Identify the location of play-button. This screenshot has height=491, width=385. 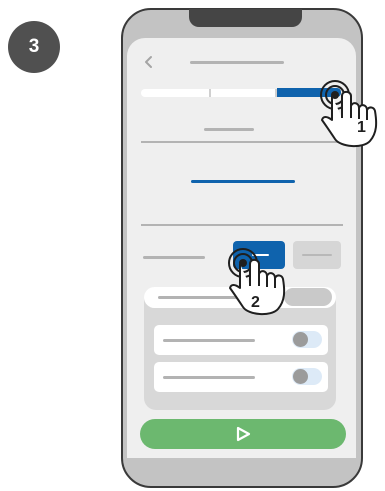
(243, 434).